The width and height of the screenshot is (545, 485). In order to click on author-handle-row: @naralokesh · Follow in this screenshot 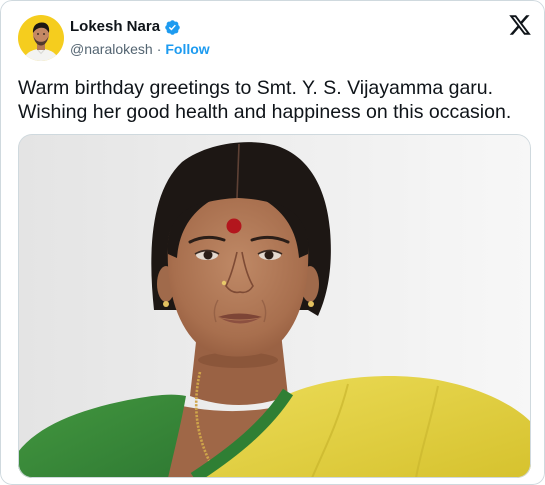, I will do `click(140, 49)`.